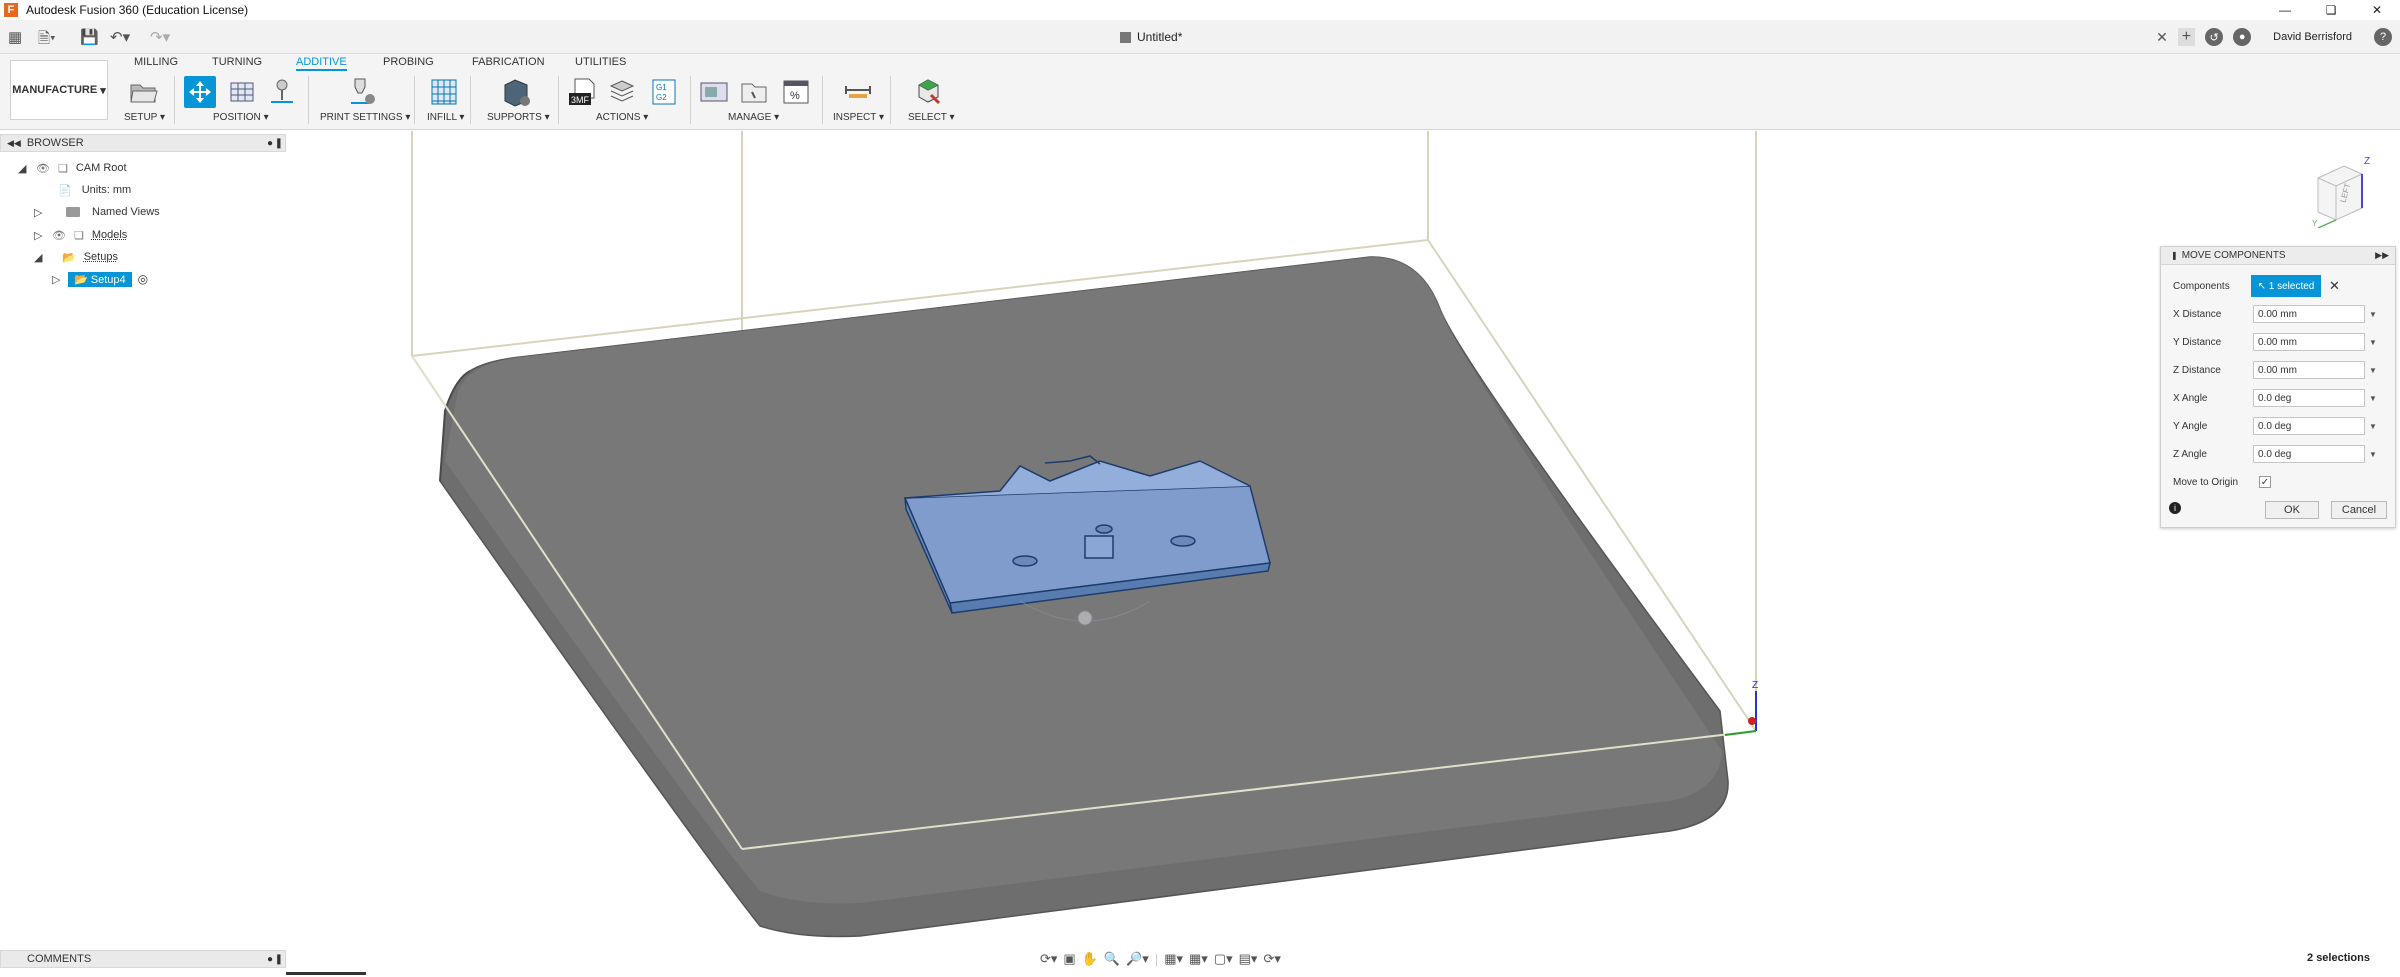  Describe the element at coordinates (2359, 510) in the screenshot. I see `cancel-button: Cancel` at that location.